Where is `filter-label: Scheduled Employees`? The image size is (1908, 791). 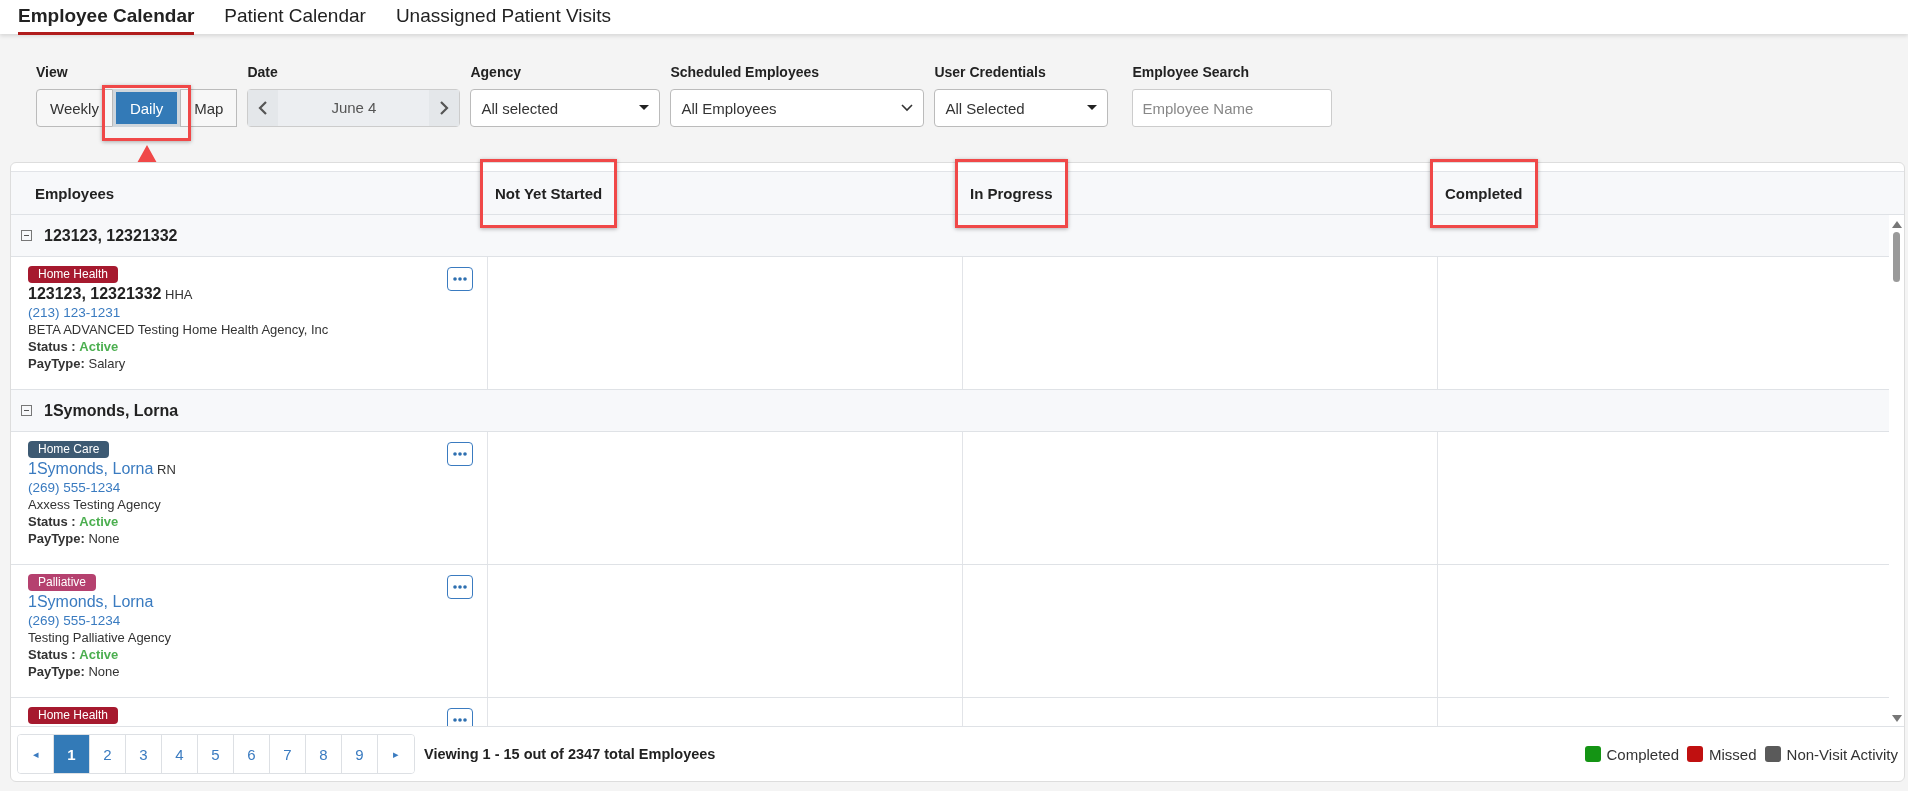 filter-label: Scheduled Employees is located at coordinates (745, 72).